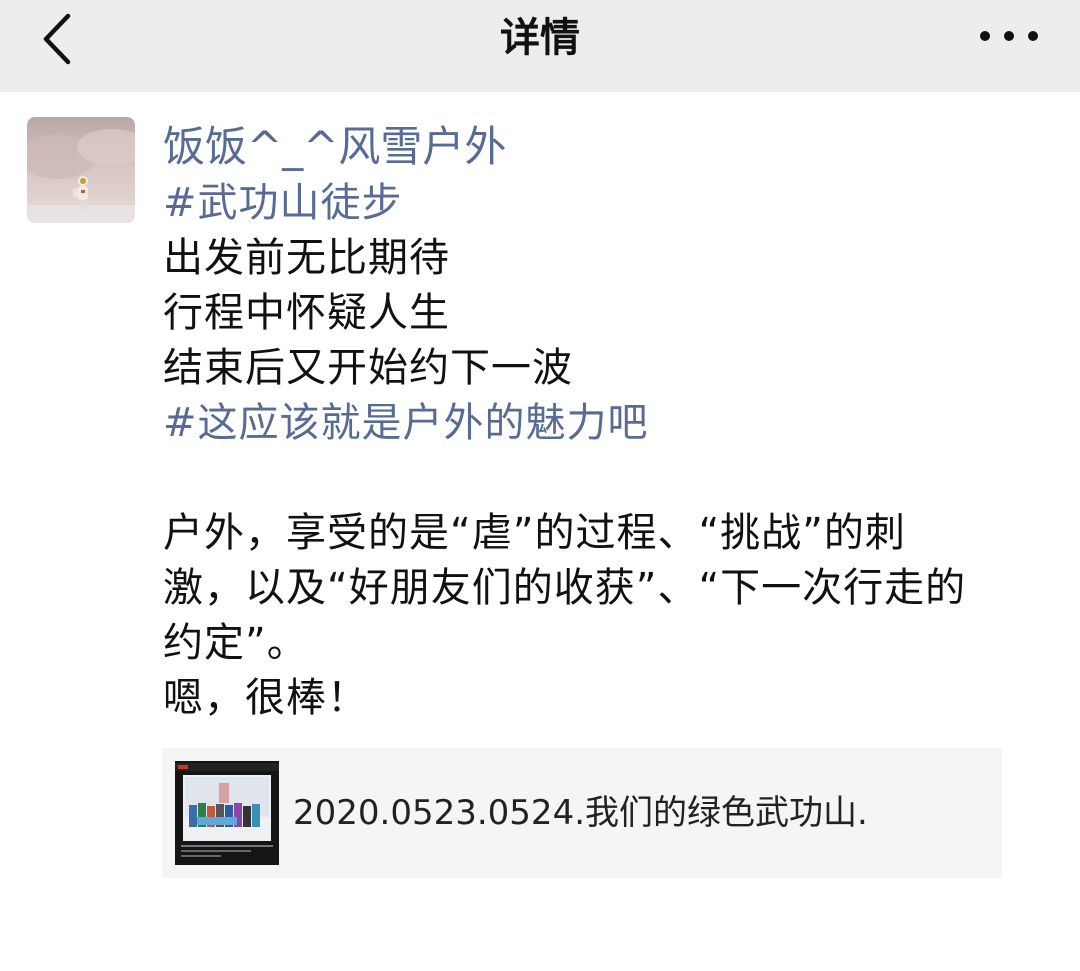 Image resolution: width=1080 pixels, height=971 pixels. I want to click on shared-link-card: 2020.0523.0524.我们的绿色武功山., so click(582, 813).